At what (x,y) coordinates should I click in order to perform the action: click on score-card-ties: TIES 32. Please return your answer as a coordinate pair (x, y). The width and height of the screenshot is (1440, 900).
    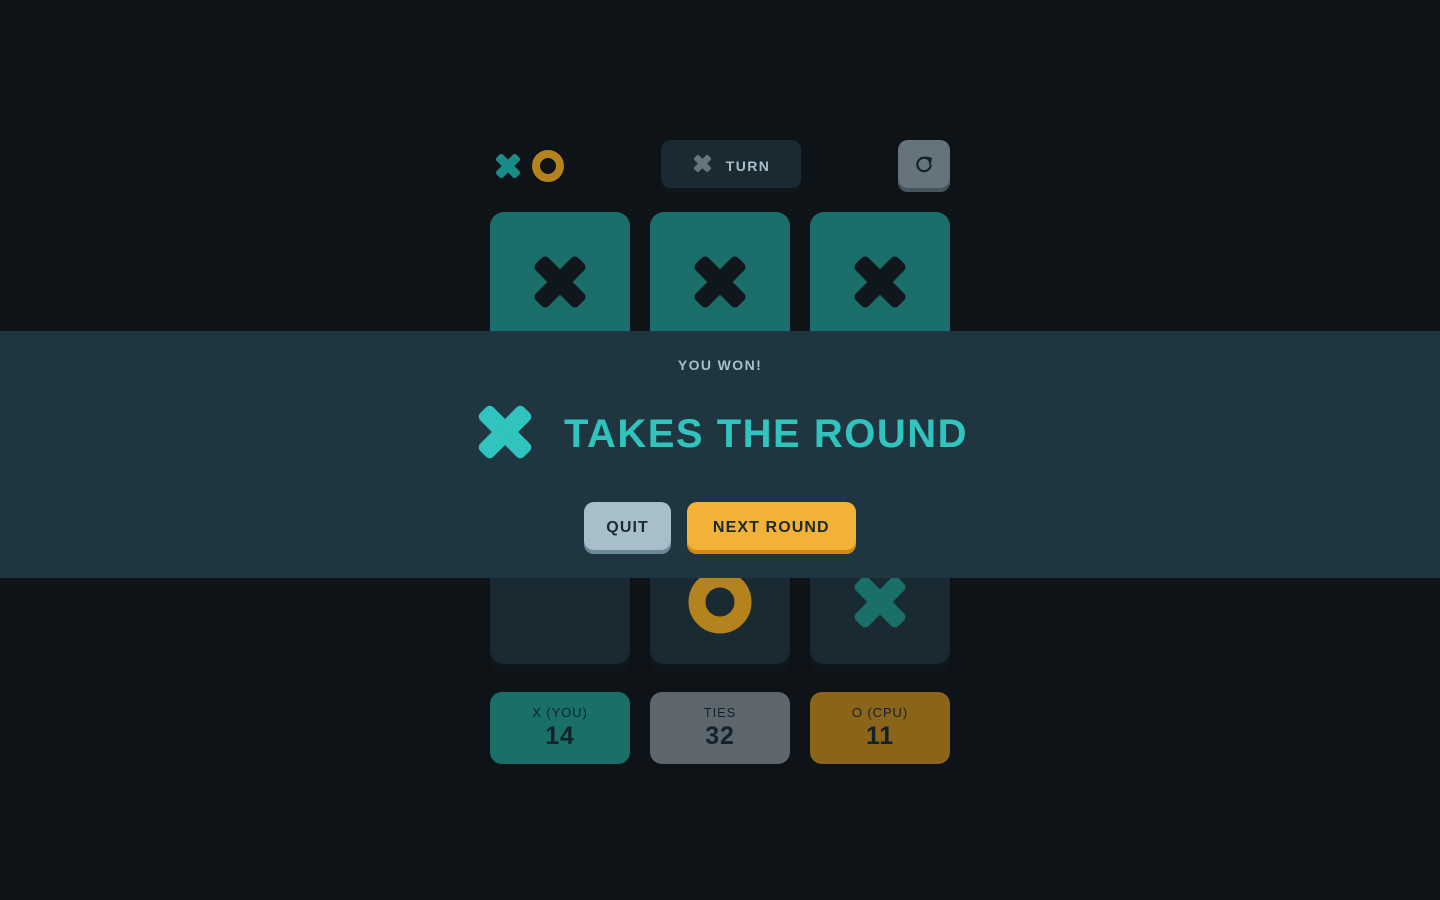
    Looking at the image, I should click on (720, 728).